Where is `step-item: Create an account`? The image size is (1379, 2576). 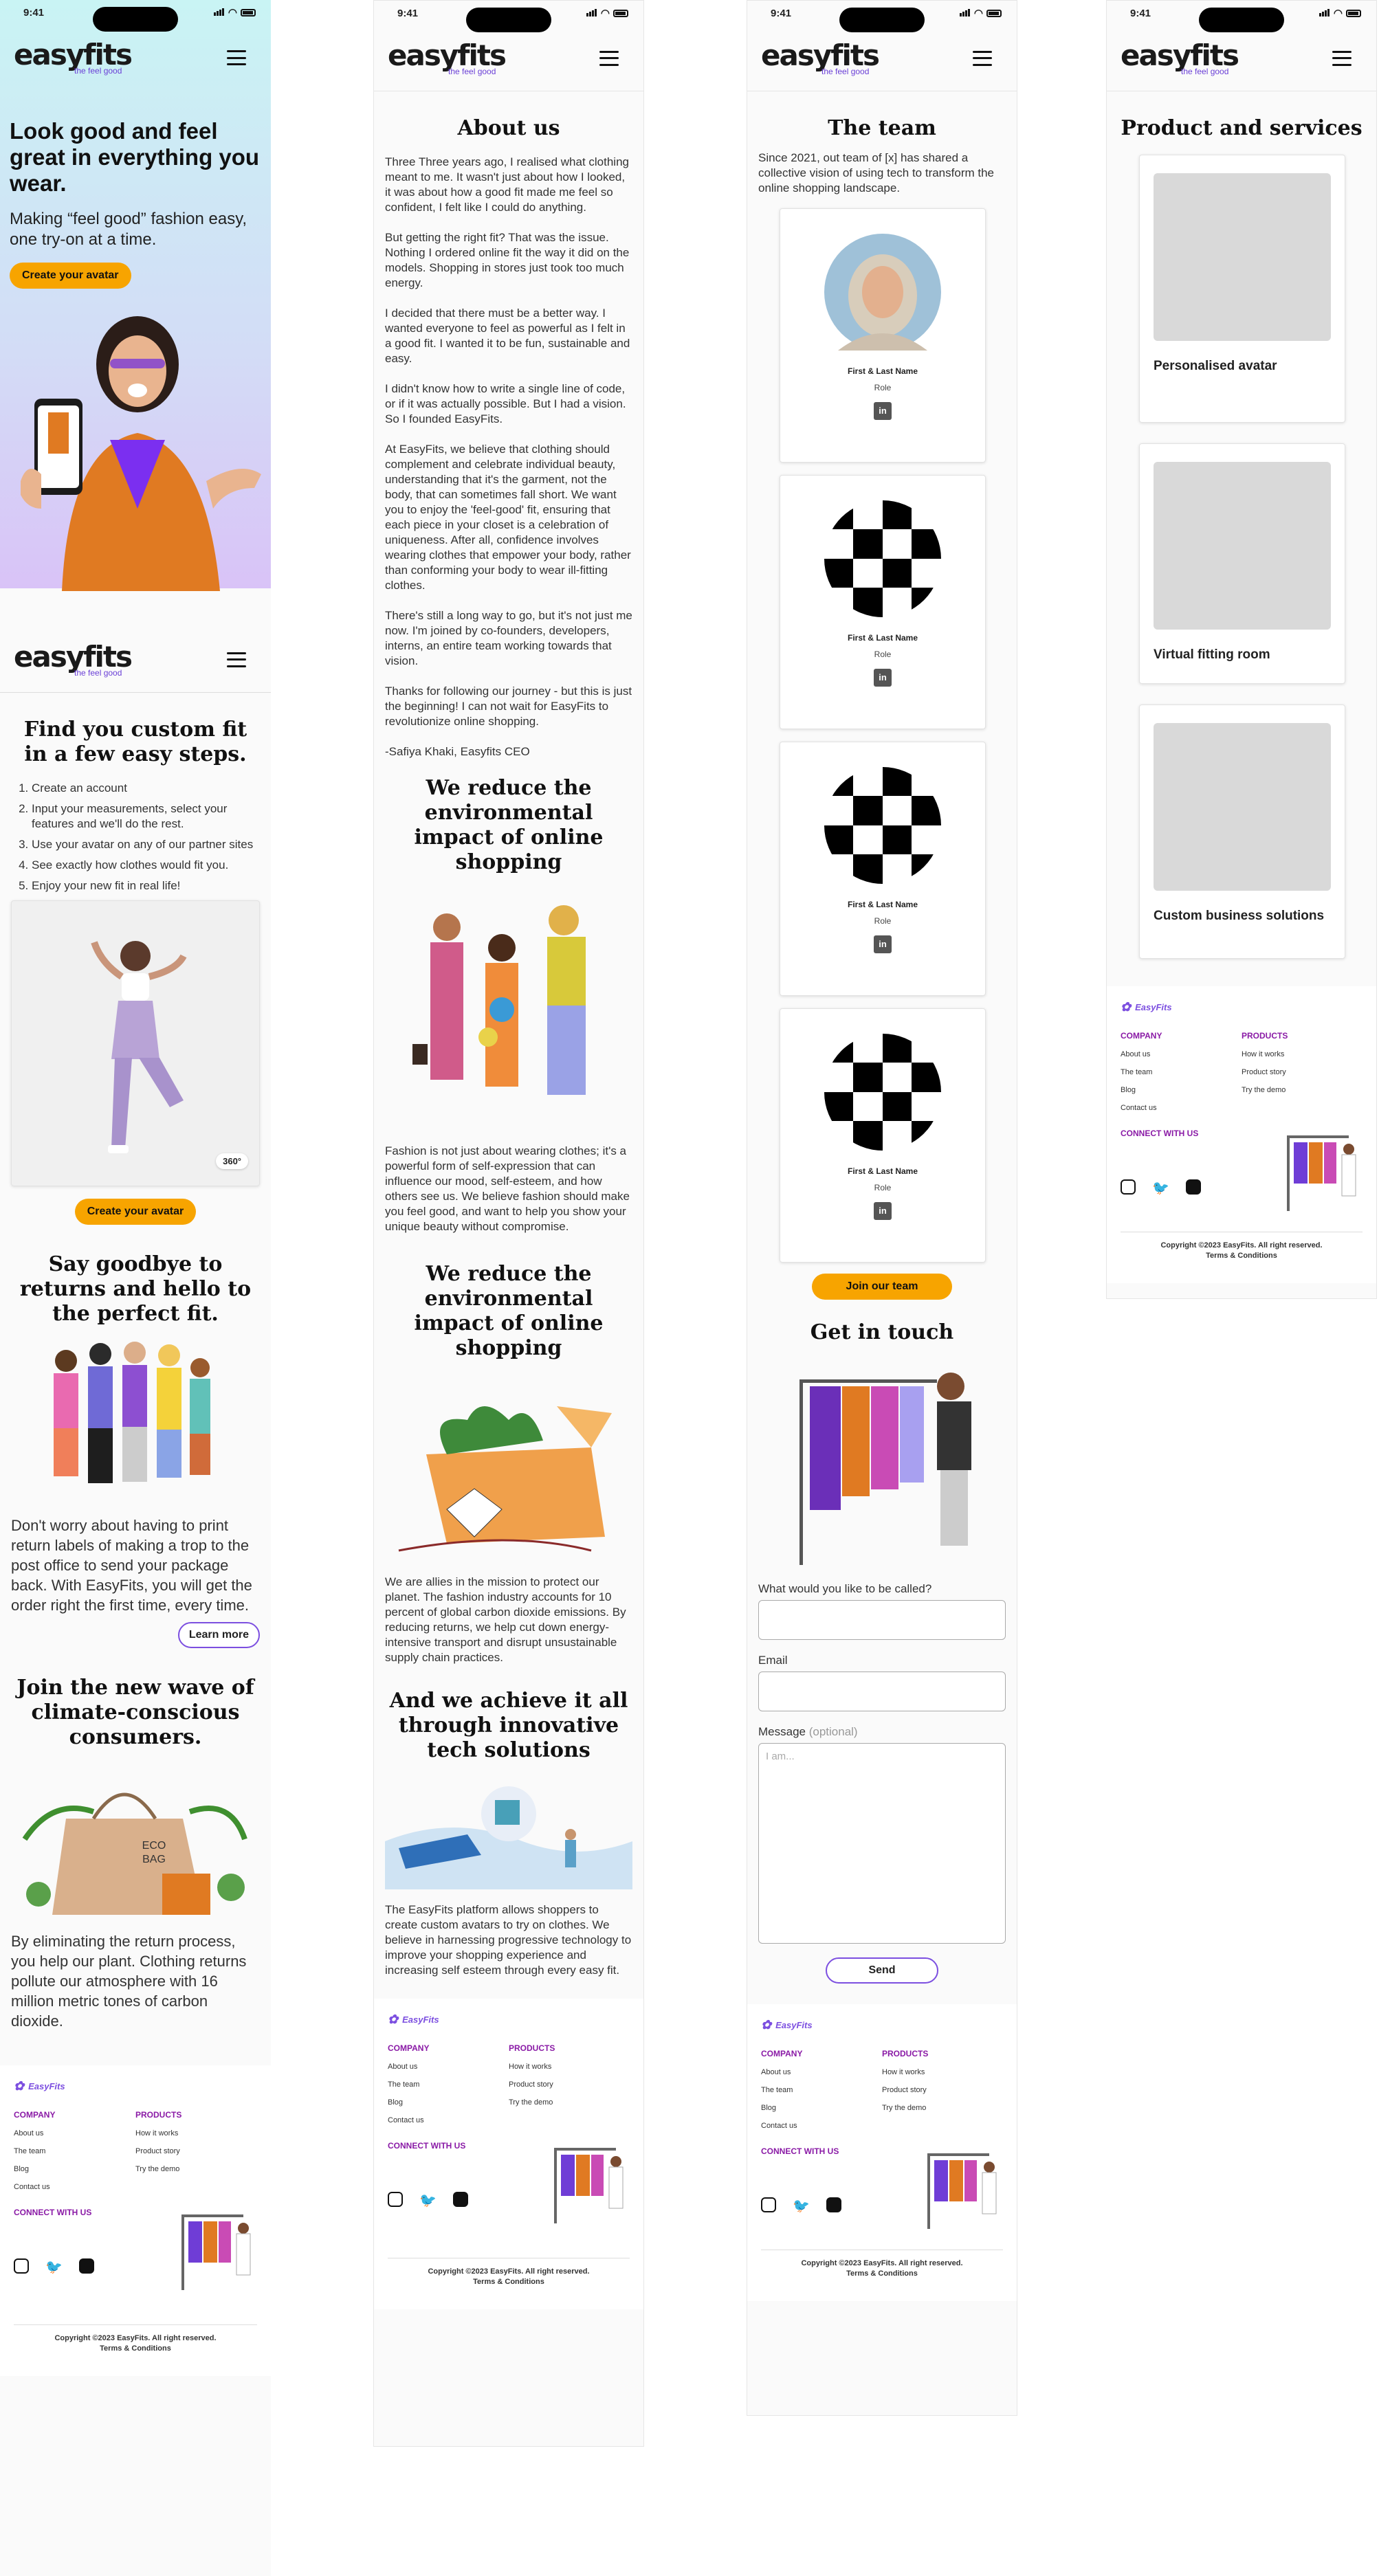
step-item: Create an account is located at coordinates (146, 788).